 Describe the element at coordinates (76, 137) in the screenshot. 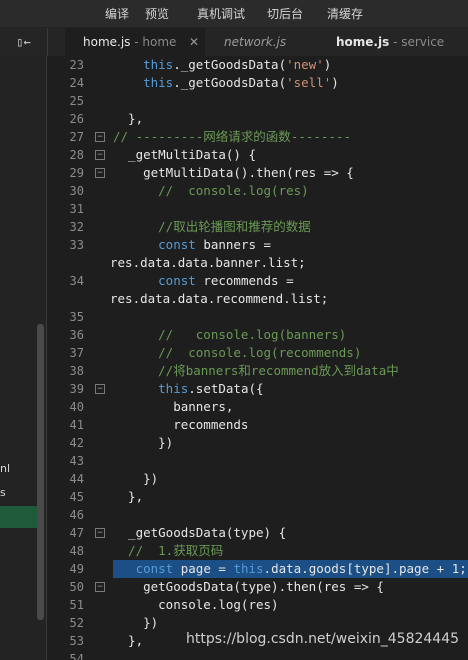

I see `line-number: 27` at that location.